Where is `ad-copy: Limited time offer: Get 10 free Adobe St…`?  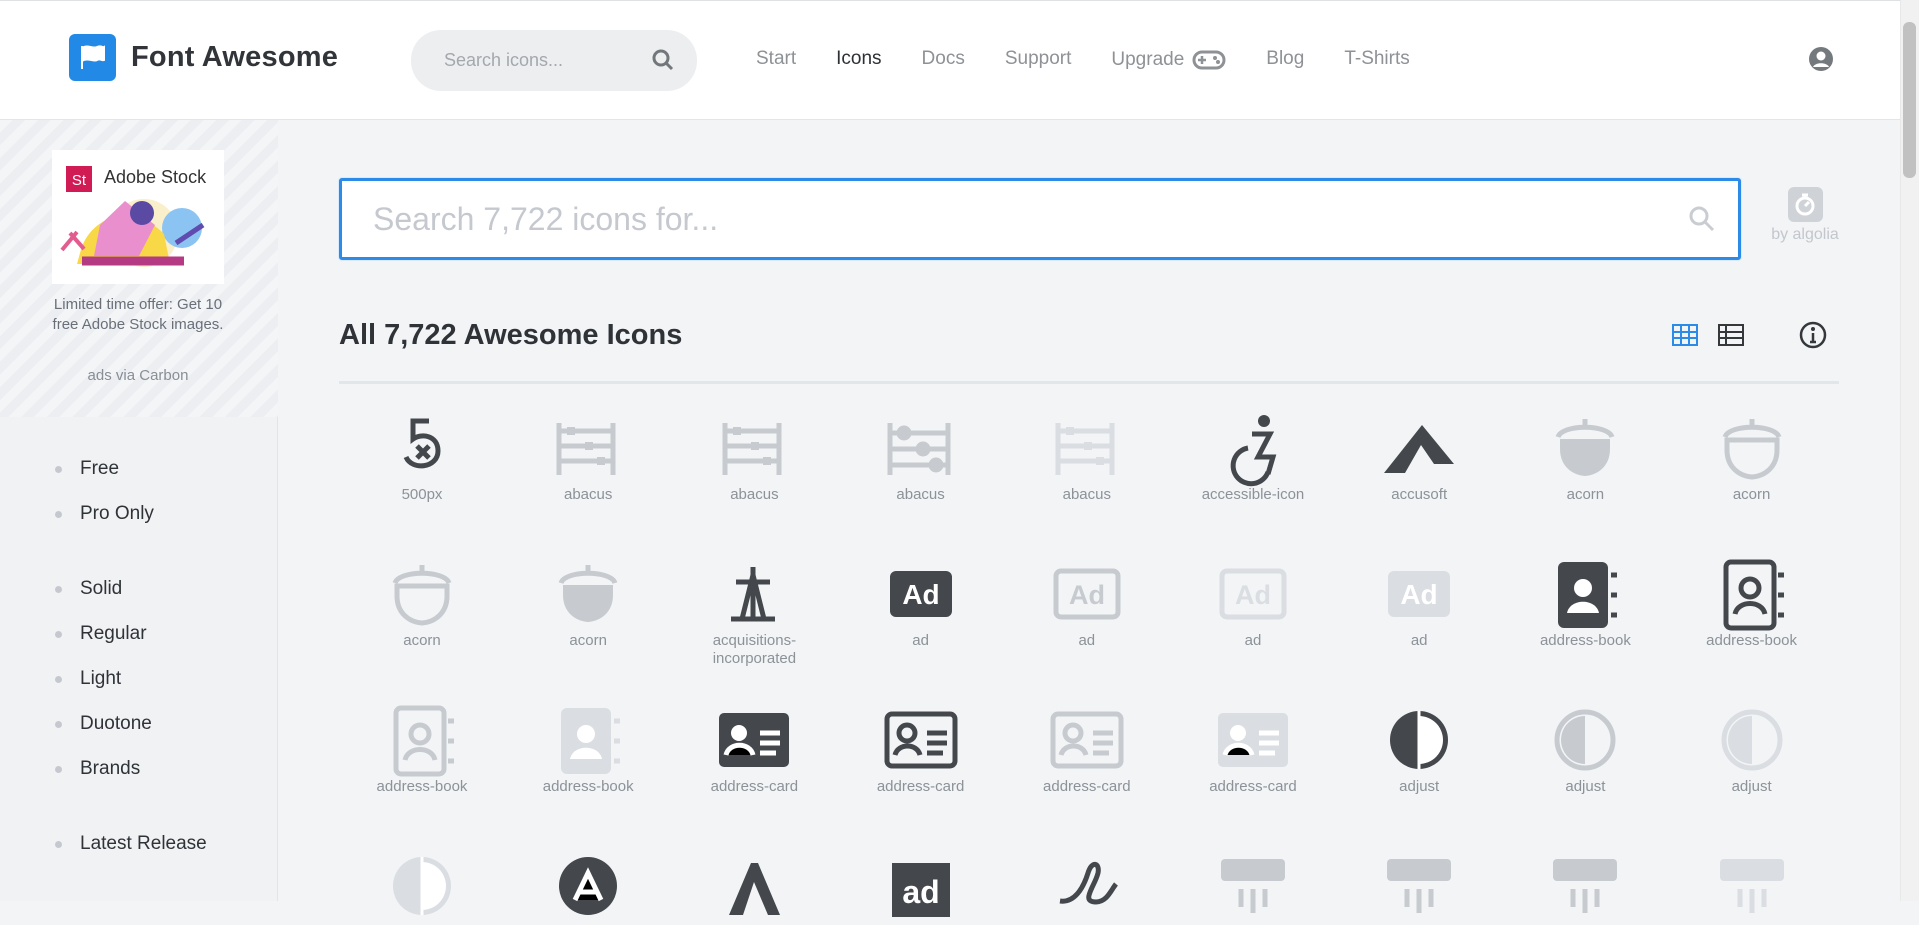
ad-copy: Limited time offer: Get 10 free Adobe St… is located at coordinates (138, 315).